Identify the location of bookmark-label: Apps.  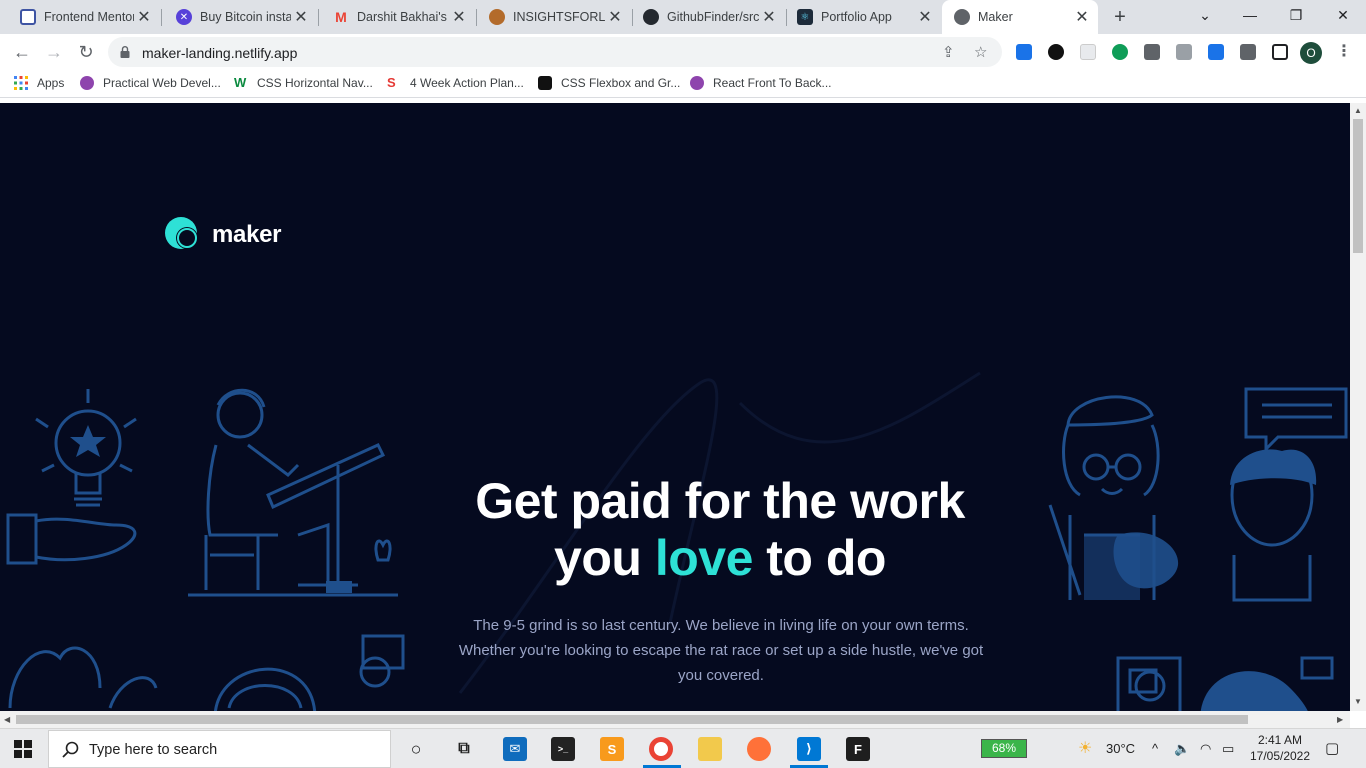
(51, 83).